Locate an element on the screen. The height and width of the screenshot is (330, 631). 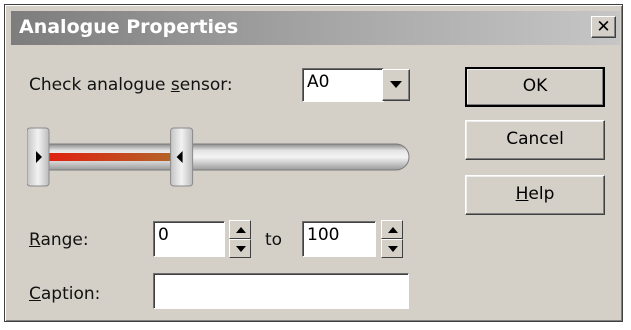
help-button: Help is located at coordinates (535, 195).